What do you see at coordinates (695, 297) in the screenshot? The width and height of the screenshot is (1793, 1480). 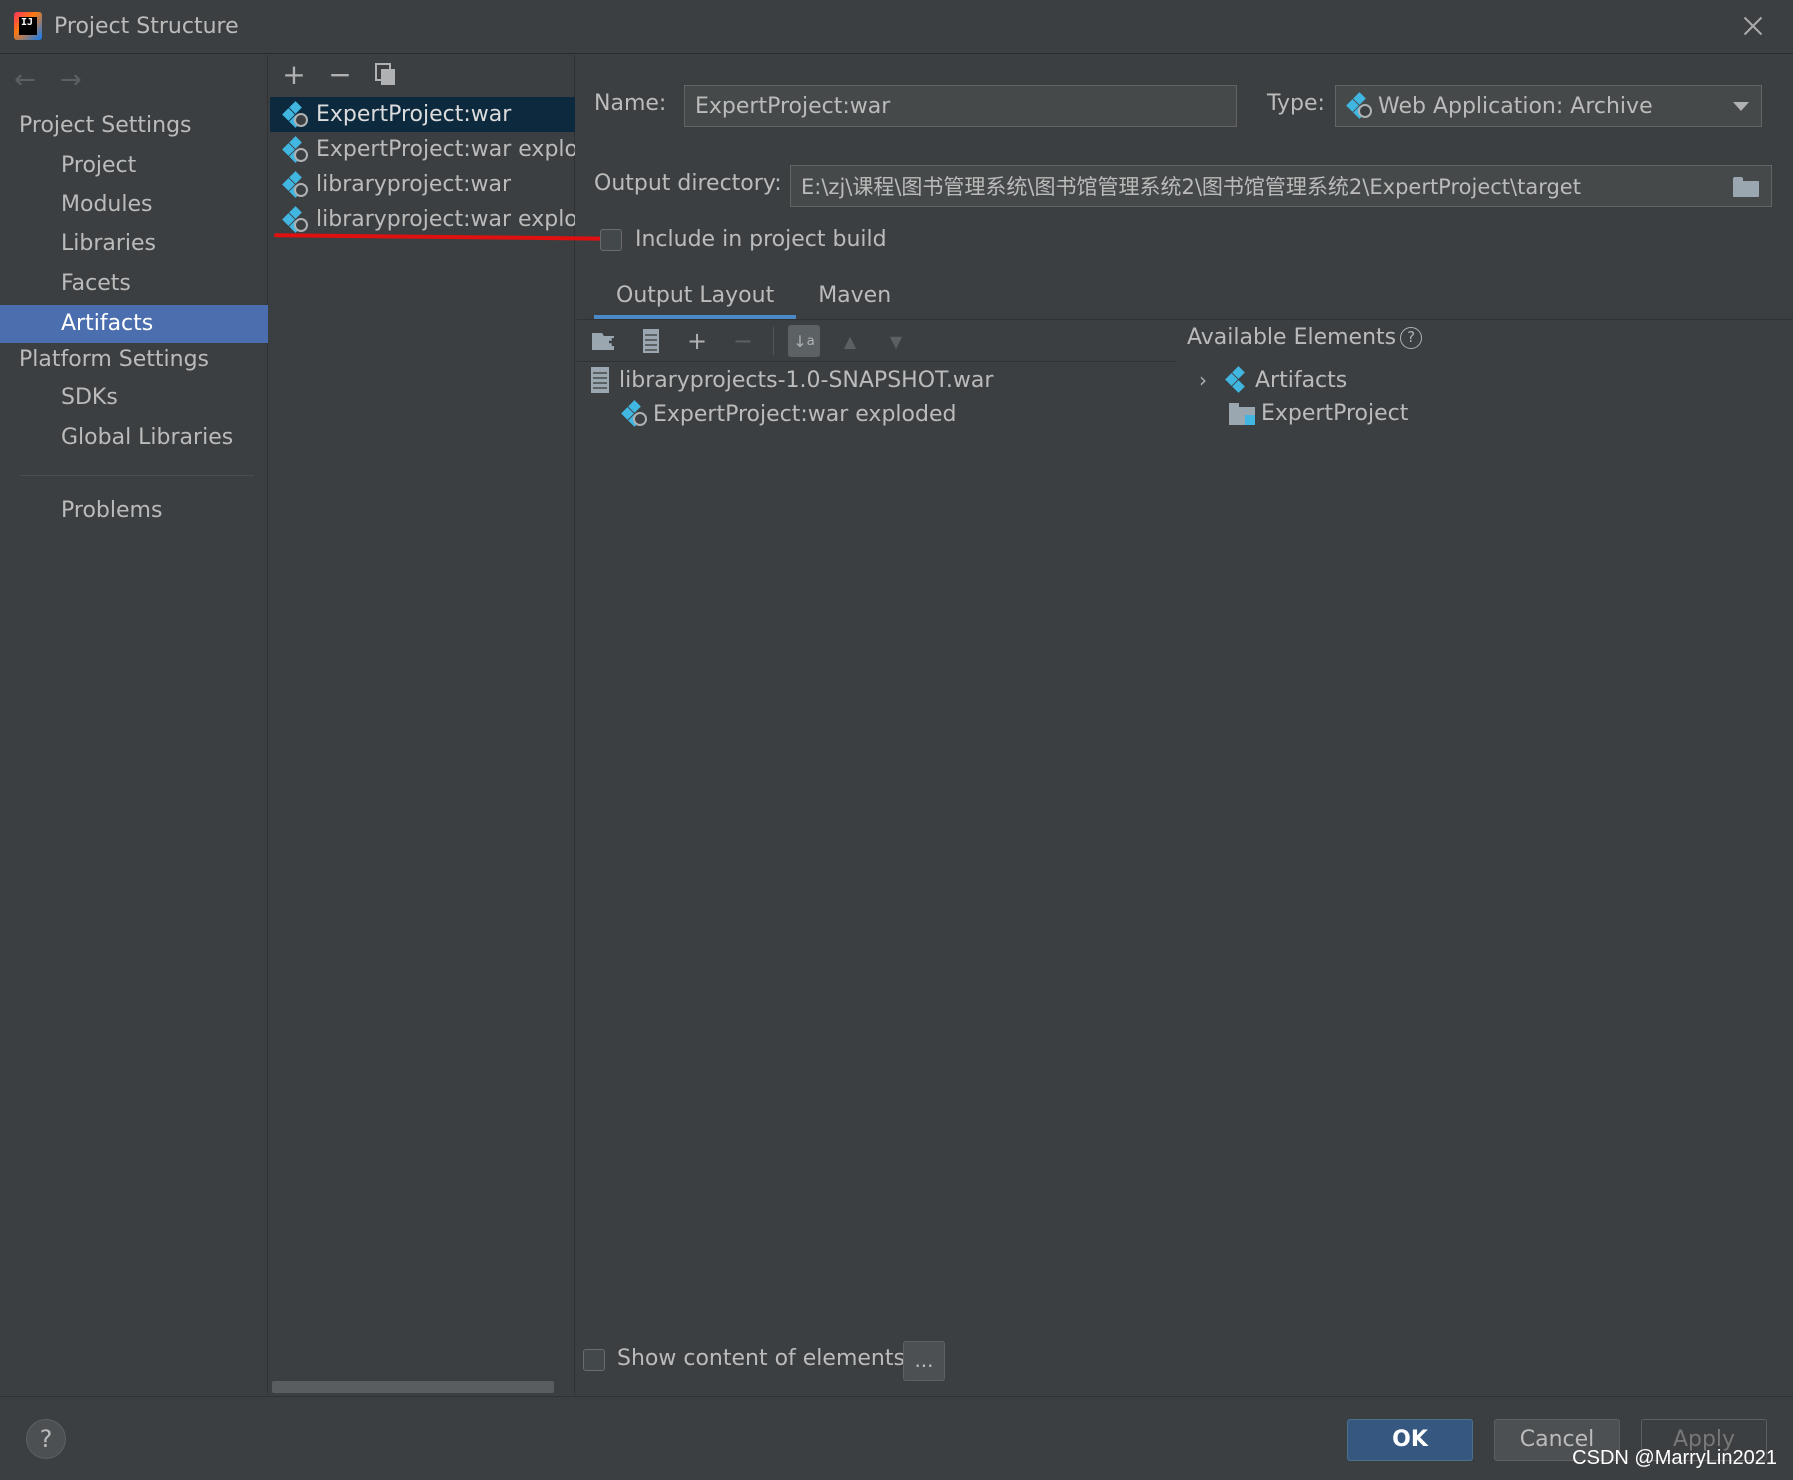 I see `tab-output-layout: Output Layout` at bounding box center [695, 297].